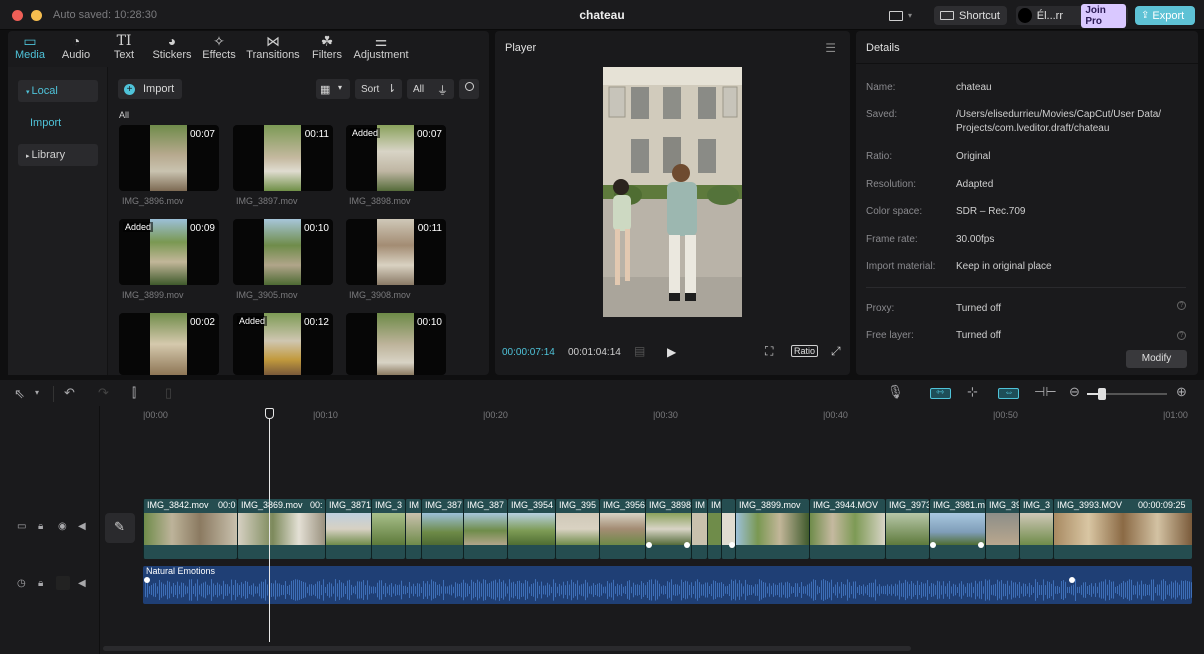 This screenshot has width=1204, height=654. Describe the element at coordinates (19, 394) in the screenshot. I see `select-tool-icon: ⇖` at that location.